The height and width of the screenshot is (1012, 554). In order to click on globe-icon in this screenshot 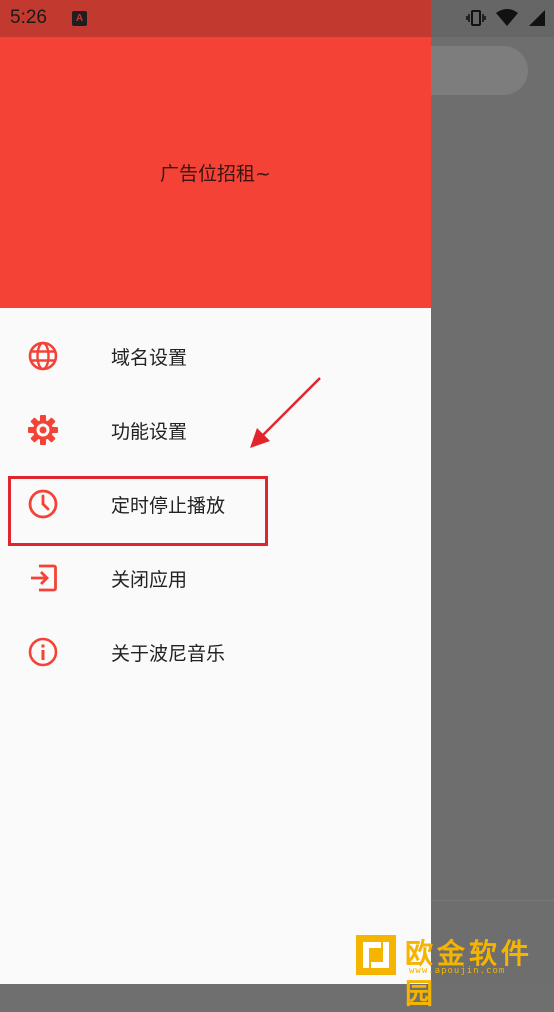, I will do `click(43, 356)`.